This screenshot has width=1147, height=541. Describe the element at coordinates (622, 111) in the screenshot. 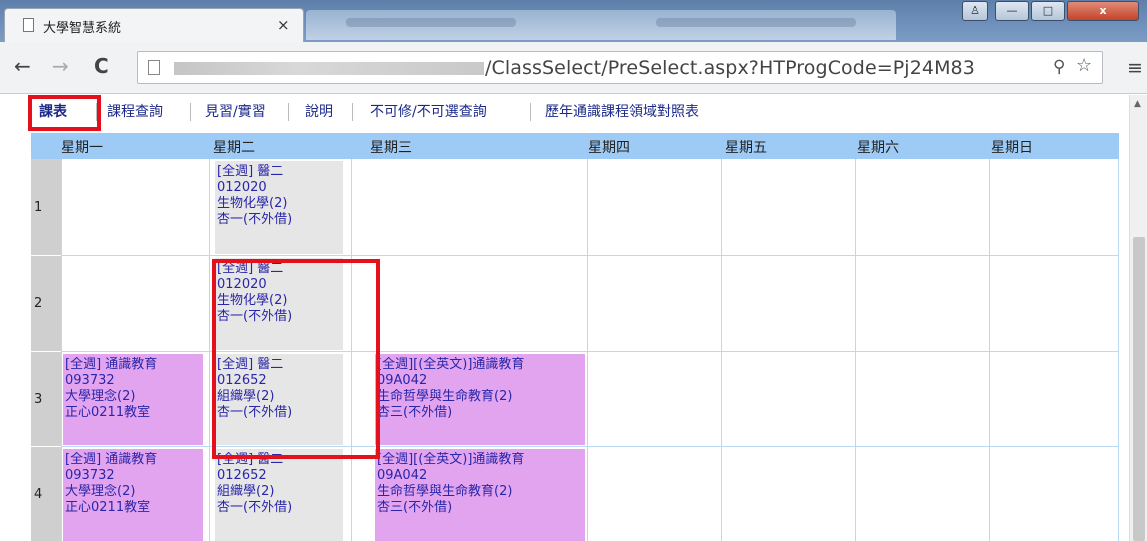

I see `menu-item-gen-ed-mapping: 歷年通識課程領域對照表` at that location.